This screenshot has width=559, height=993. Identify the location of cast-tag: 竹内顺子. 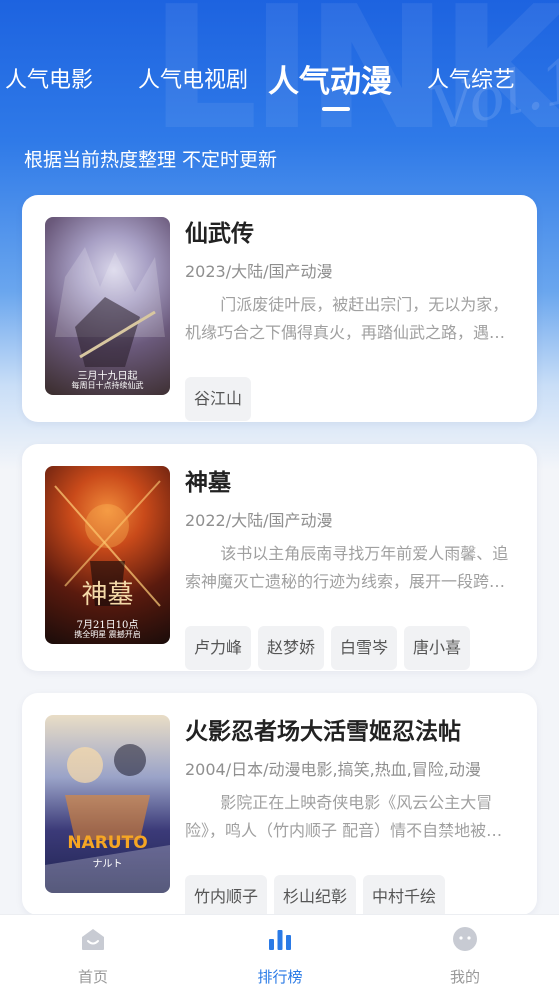
(226, 897).